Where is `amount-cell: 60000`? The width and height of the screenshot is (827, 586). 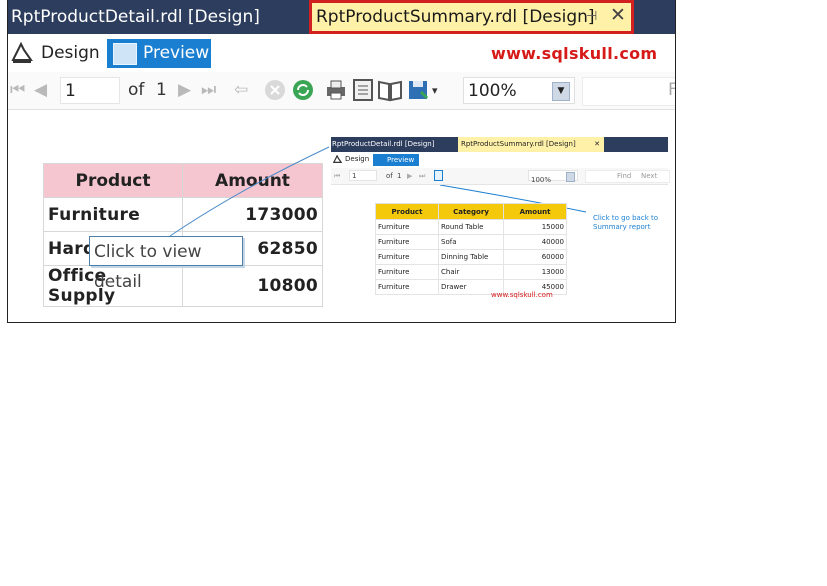
amount-cell: 60000 is located at coordinates (535, 257).